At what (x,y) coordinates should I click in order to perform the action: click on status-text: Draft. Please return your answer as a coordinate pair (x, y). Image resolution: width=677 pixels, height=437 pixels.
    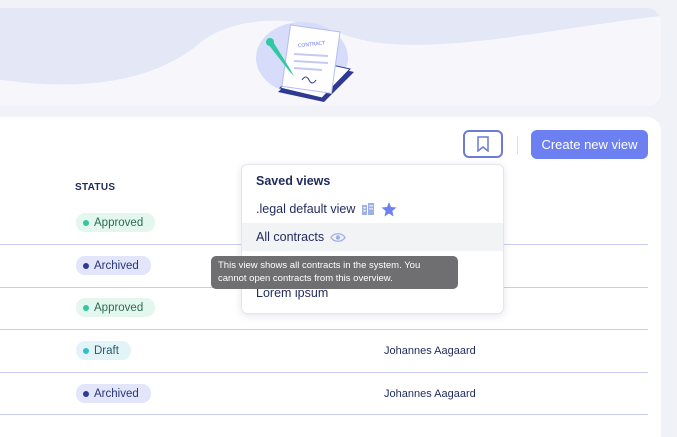
    Looking at the image, I should click on (106, 350).